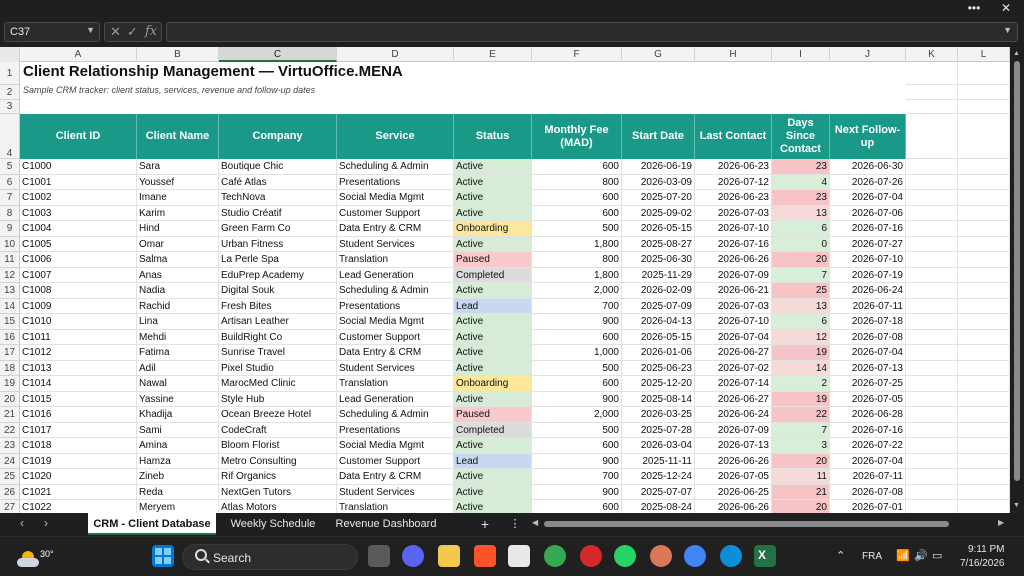 Image resolution: width=1024 pixels, height=576 pixels. Describe the element at coordinates (493, 54) in the screenshot. I see `column-header-e: E` at that location.